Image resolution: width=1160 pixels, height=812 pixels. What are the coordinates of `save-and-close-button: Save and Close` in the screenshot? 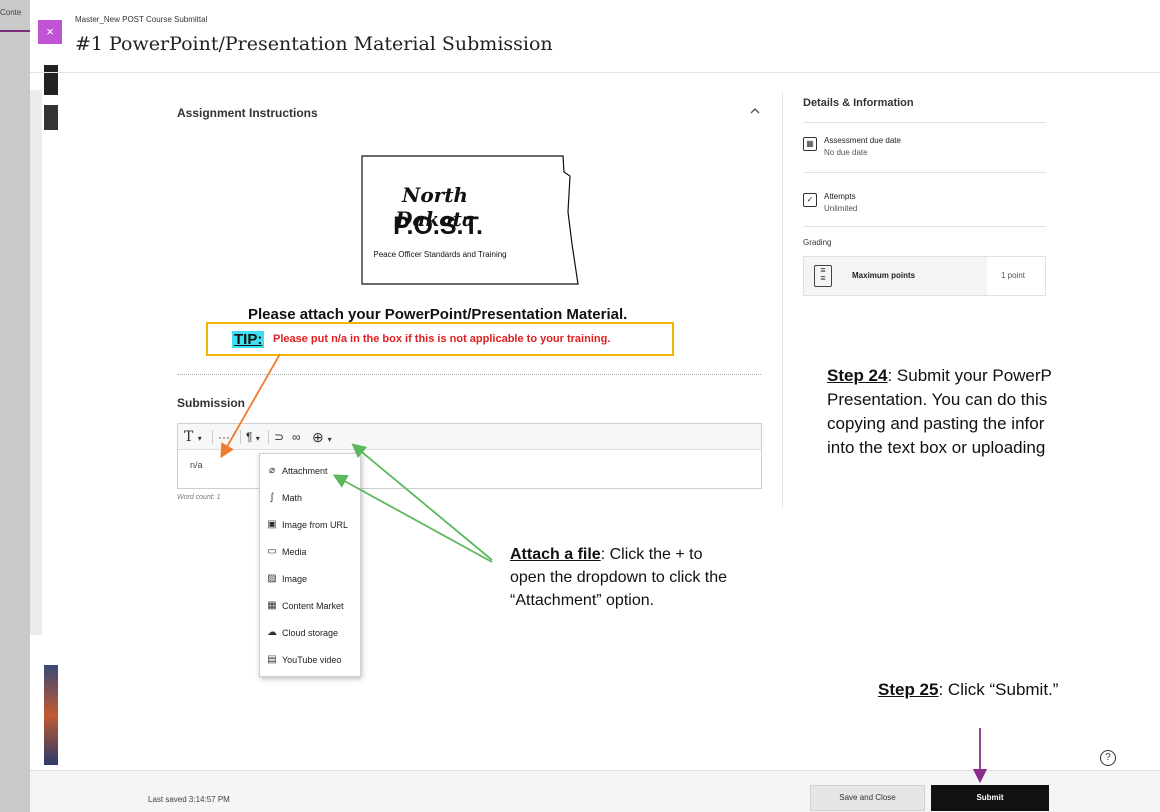 It's located at (867, 798).